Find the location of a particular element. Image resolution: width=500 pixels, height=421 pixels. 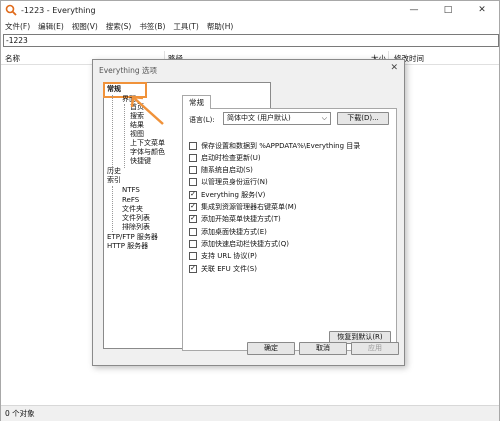

option-row: 启动时检查更新(U) is located at coordinates (225, 157).